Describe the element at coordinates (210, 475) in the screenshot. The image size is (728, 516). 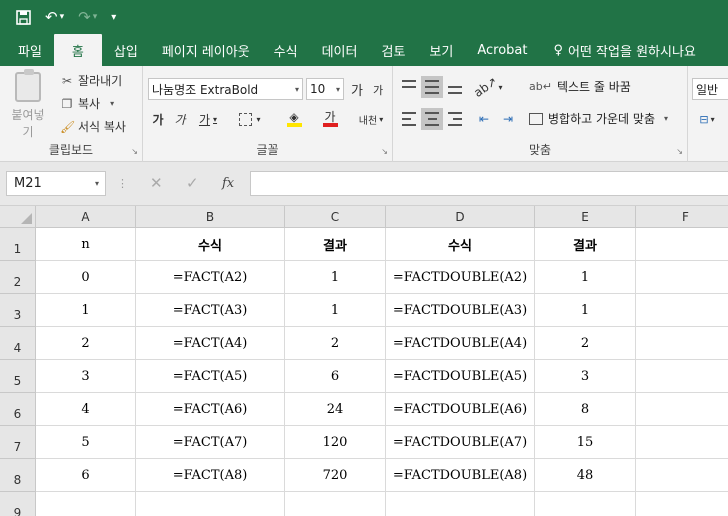
I see `cell: =FACT(A8)` at that location.